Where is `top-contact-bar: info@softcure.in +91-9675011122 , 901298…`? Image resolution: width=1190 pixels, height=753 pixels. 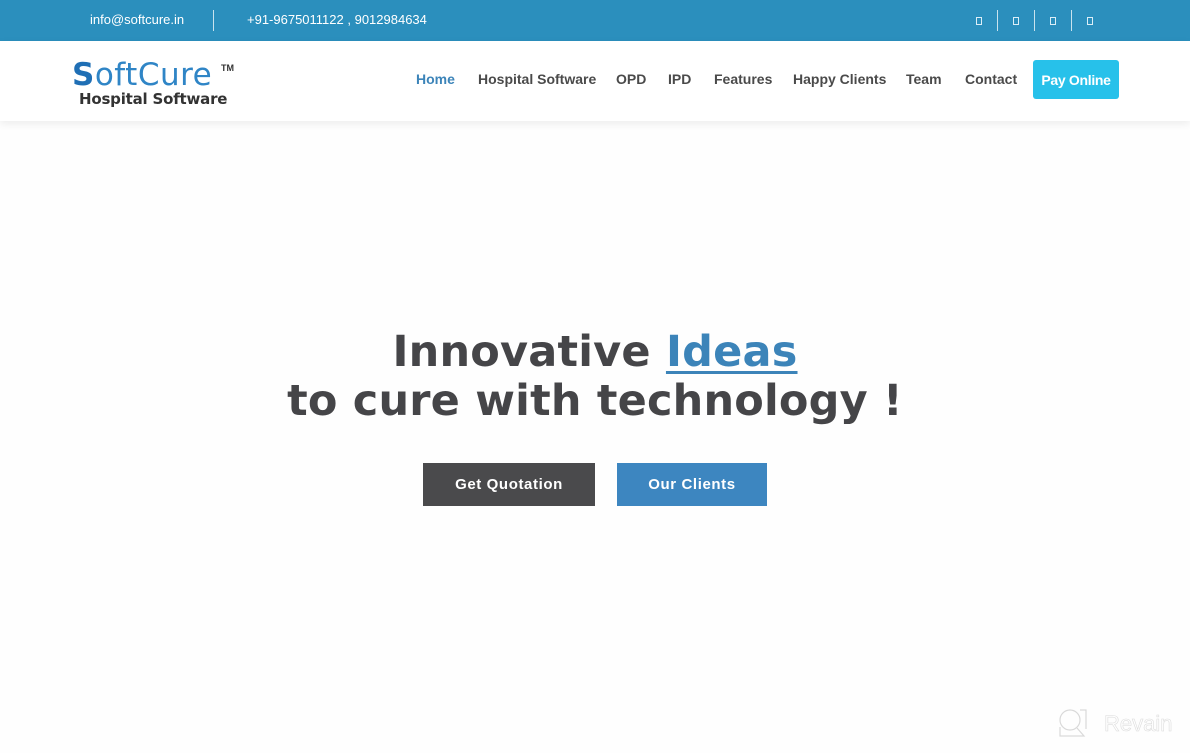 top-contact-bar: info@softcure.in +91-9675011122 , 901298… is located at coordinates (595, 20).